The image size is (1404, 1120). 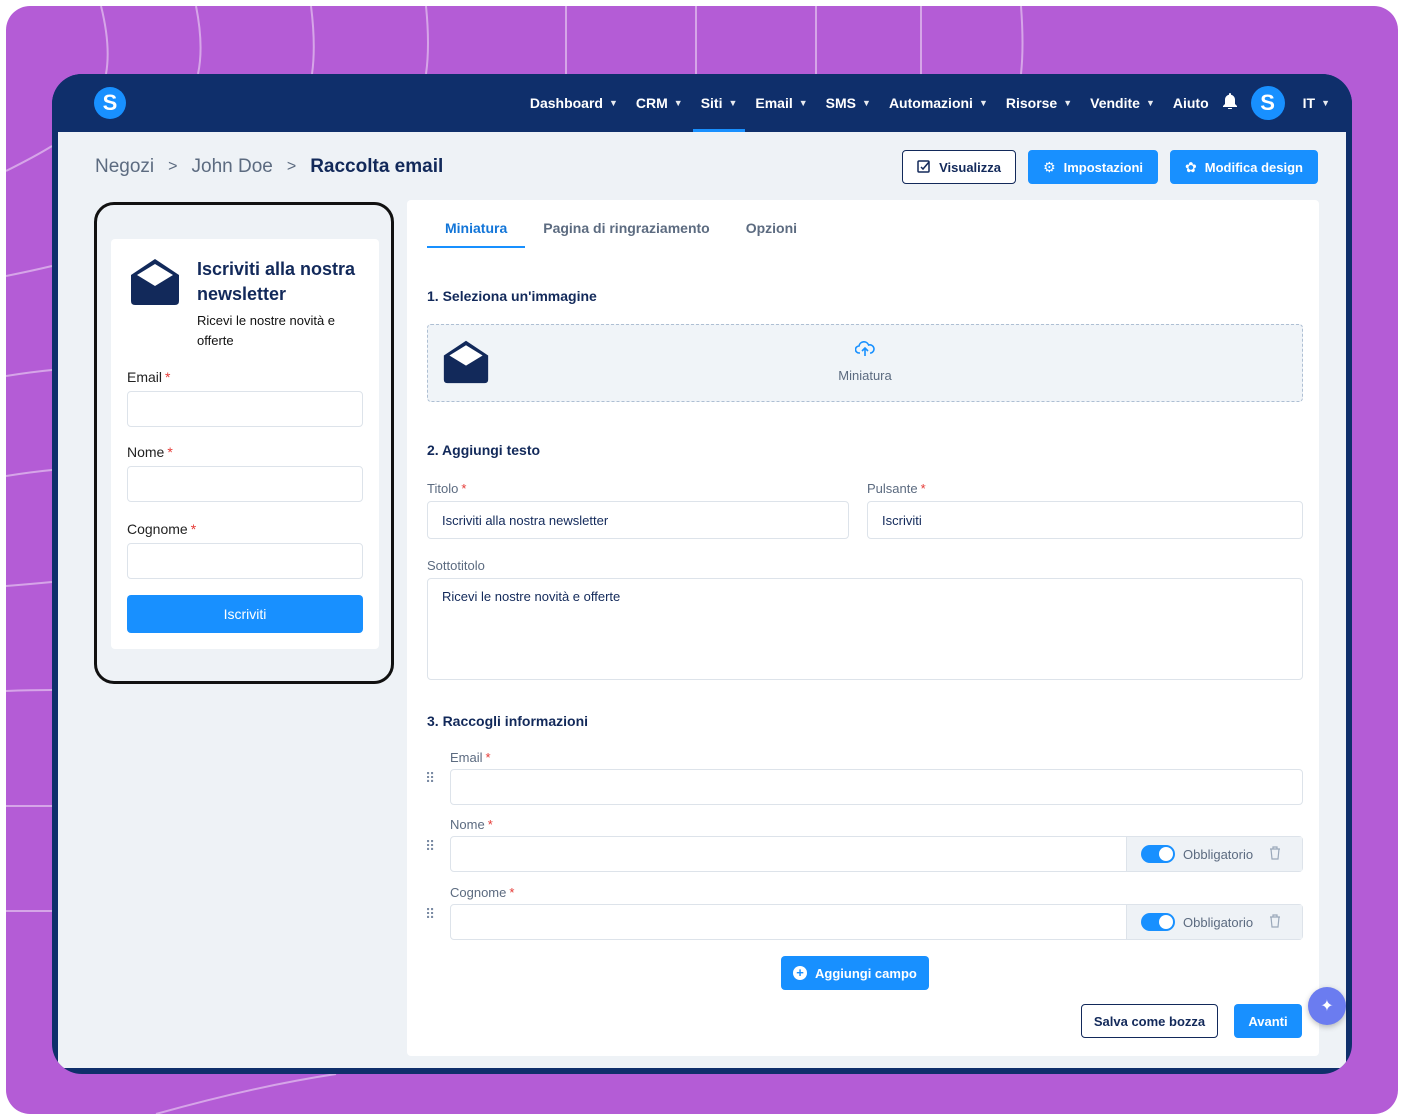 What do you see at coordinates (1267, 103) in the screenshot?
I see `avatar: S` at bounding box center [1267, 103].